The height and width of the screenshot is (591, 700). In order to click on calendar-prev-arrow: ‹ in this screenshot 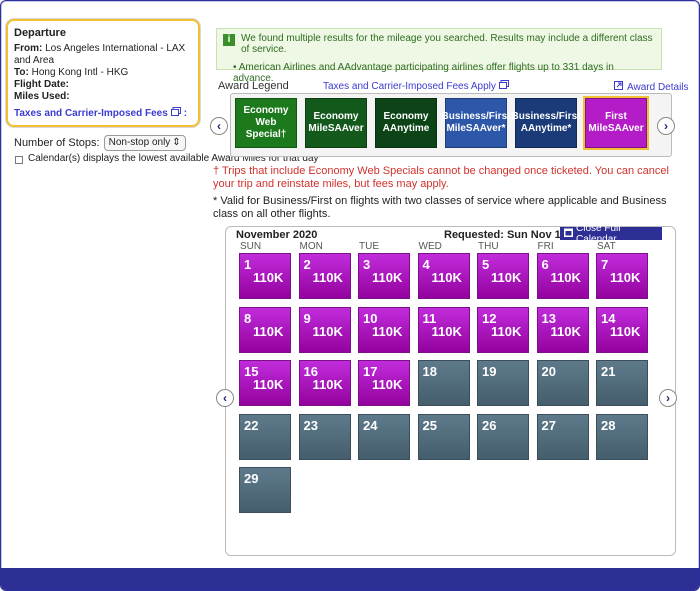, I will do `click(225, 398)`.